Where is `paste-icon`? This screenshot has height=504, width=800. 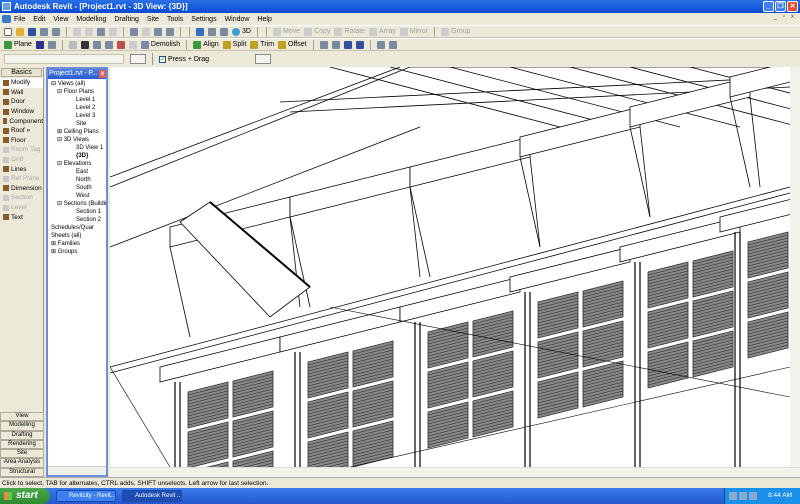
paste-icon is located at coordinates (101, 31).